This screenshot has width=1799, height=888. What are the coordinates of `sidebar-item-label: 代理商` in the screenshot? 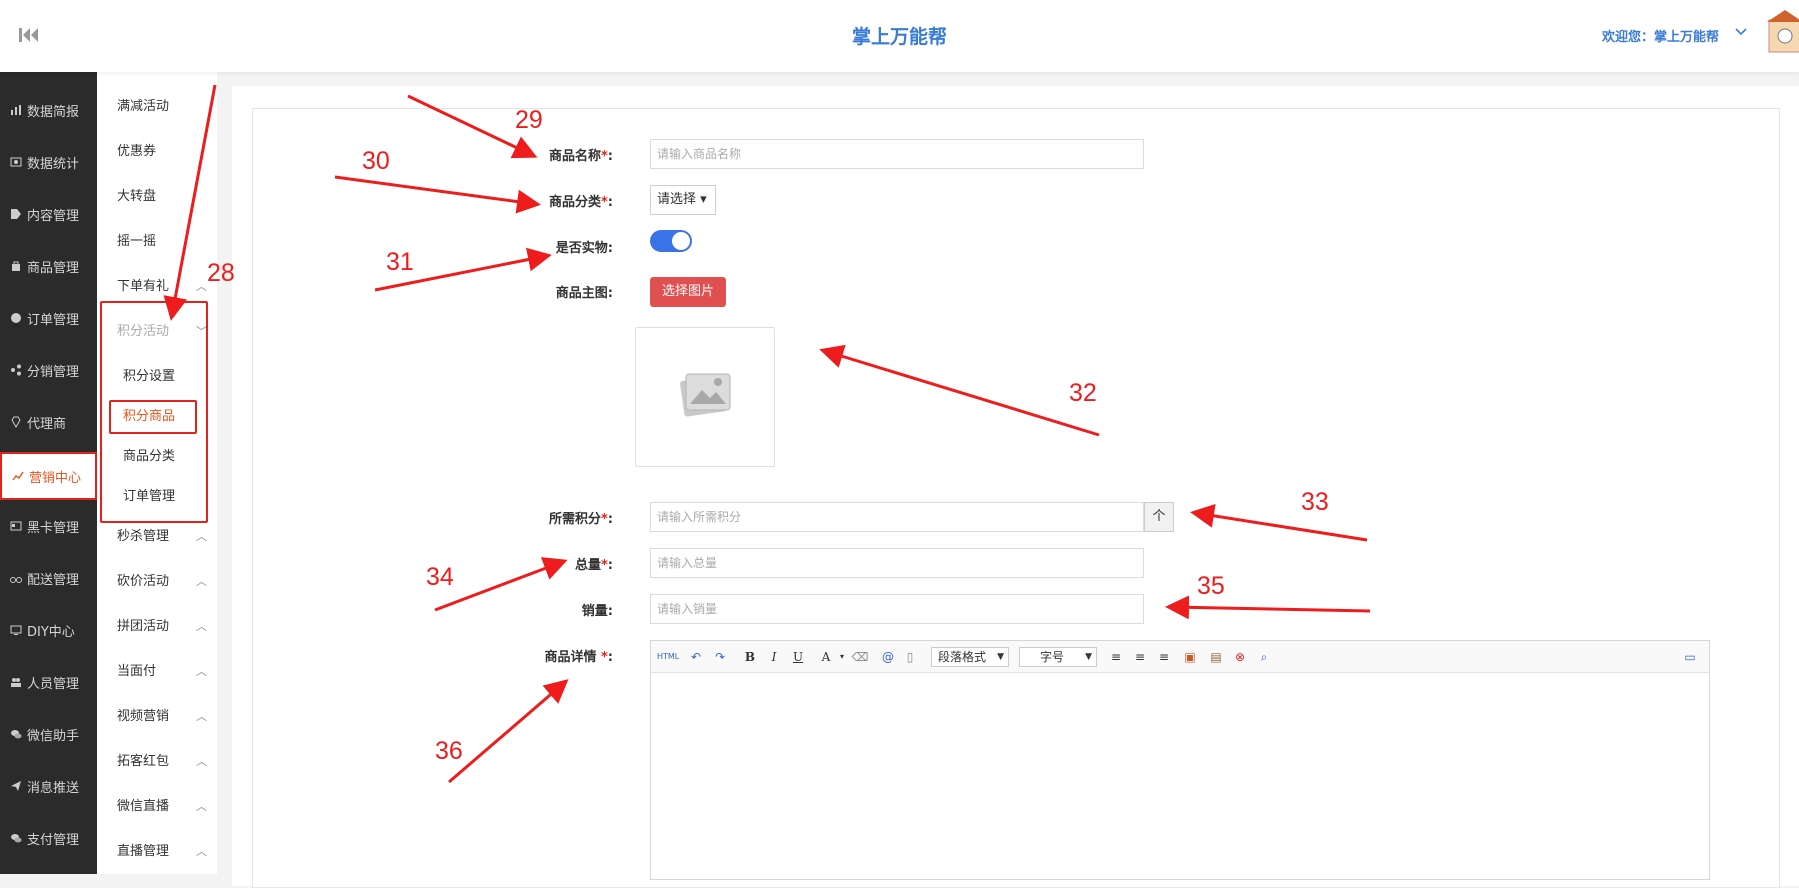 It's located at (47, 424).